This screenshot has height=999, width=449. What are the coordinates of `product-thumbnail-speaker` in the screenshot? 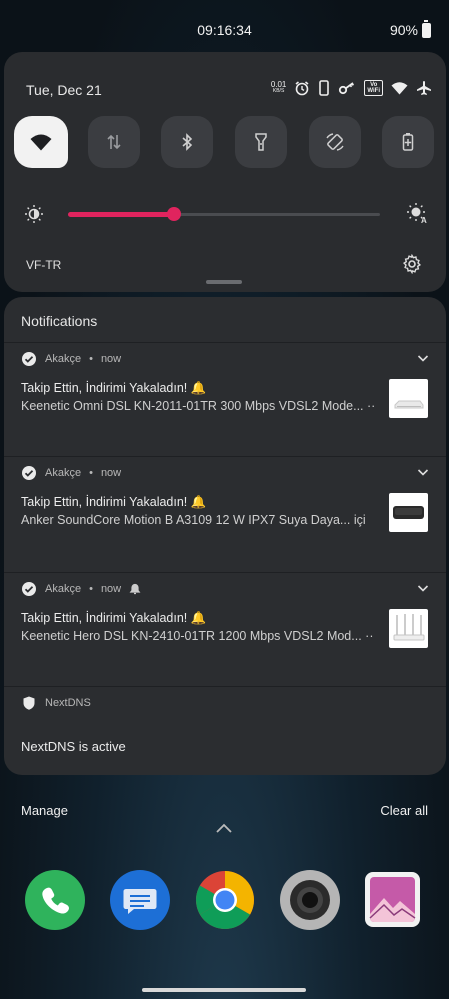 It's located at (408, 512).